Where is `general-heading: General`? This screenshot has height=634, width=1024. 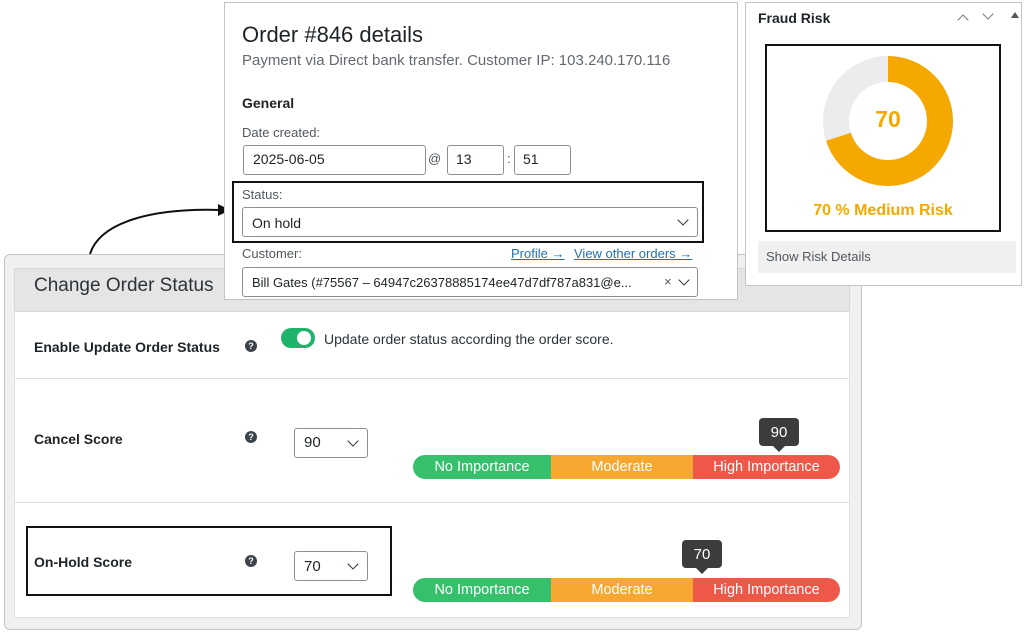
general-heading: General is located at coordinates (268, 103).